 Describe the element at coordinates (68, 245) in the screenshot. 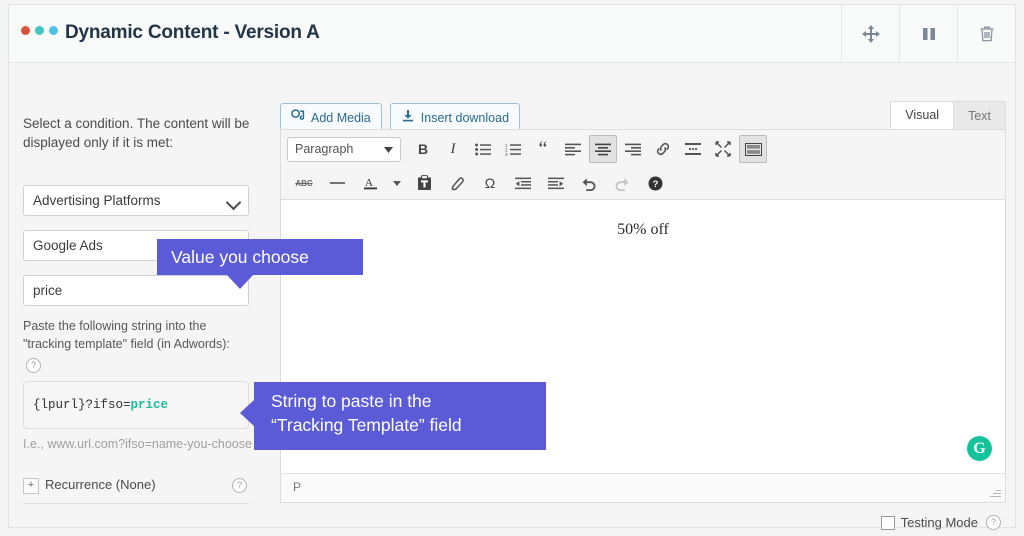

I see `platform-value: Google Ads` at that location.